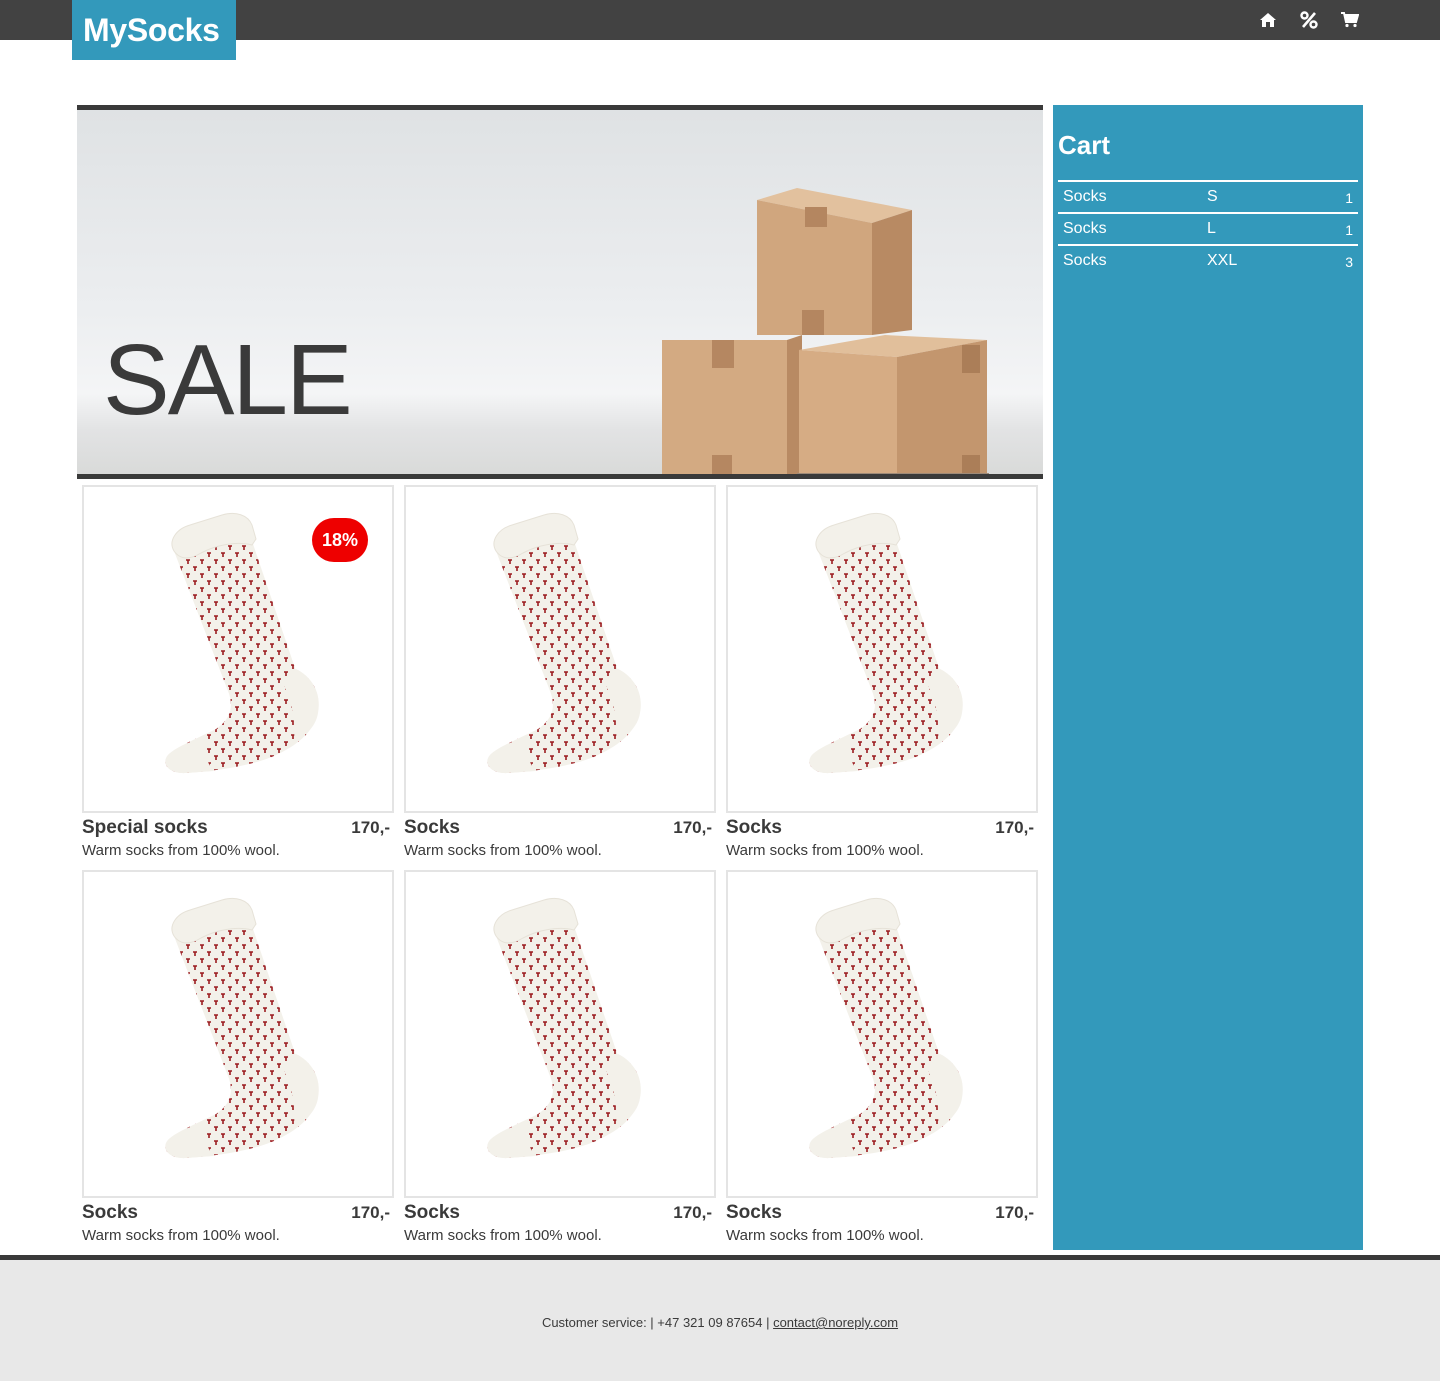 Image resolution: width=1440 pixels, height=1381 pixels. I want to click on cart-icon, so click(1350, 20).